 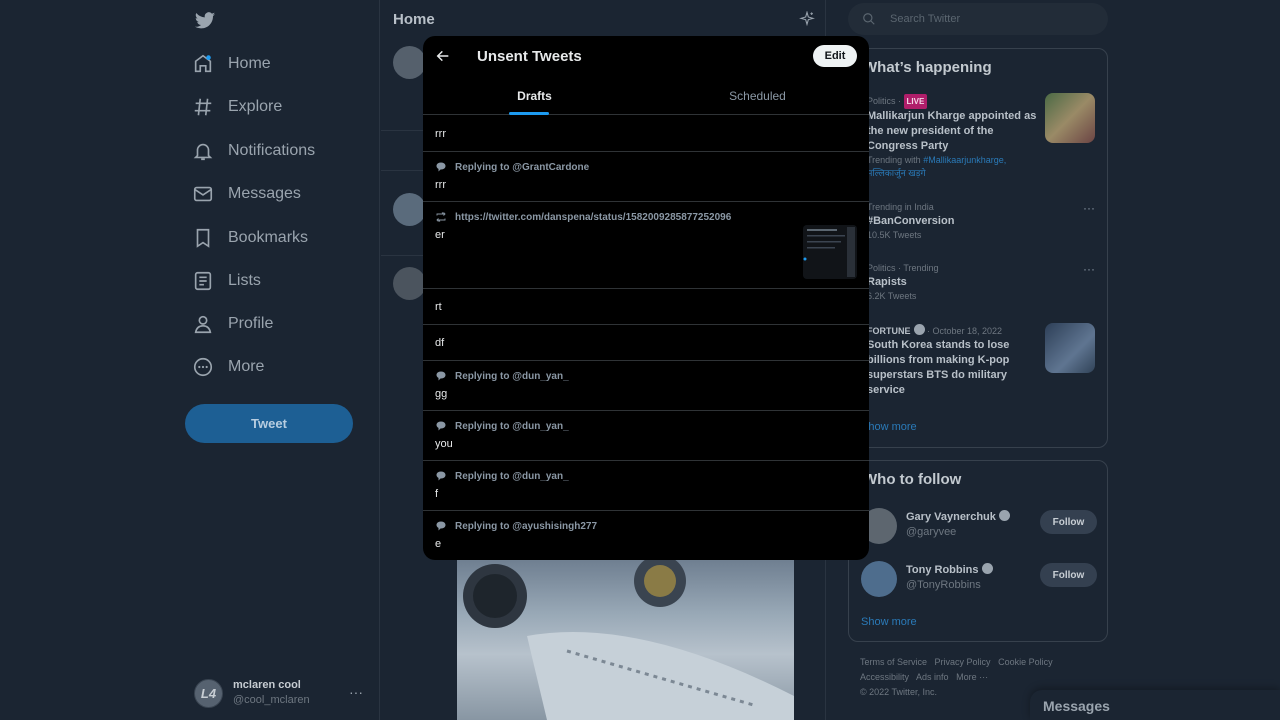 I want to click on back-arrow-icon, so click(x=443, y=56).